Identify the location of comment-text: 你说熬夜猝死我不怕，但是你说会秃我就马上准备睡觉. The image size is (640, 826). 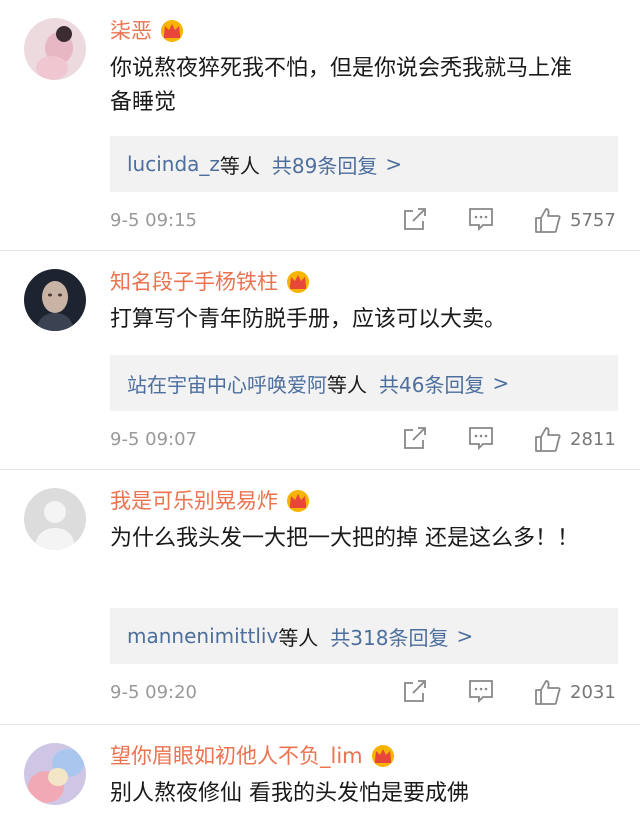
(341, 85).